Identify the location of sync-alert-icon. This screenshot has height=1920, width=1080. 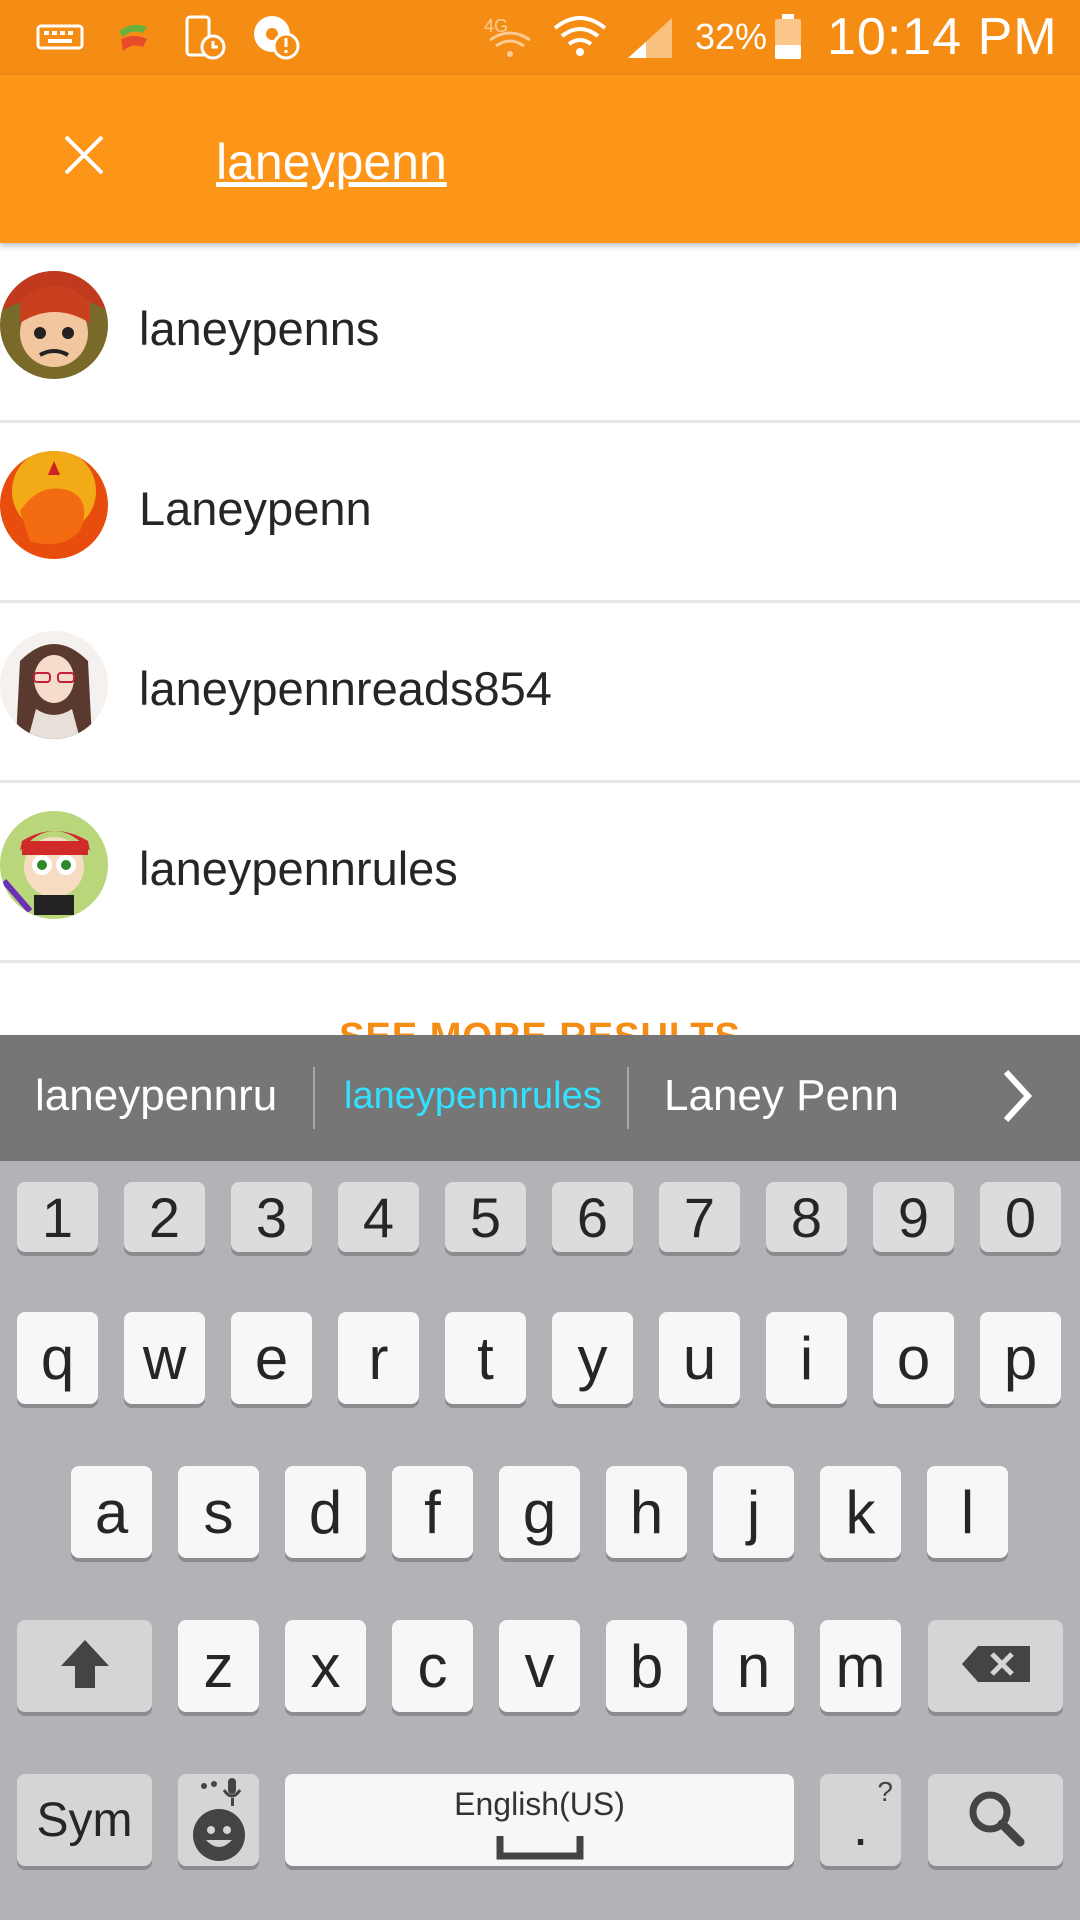
(276, 37).